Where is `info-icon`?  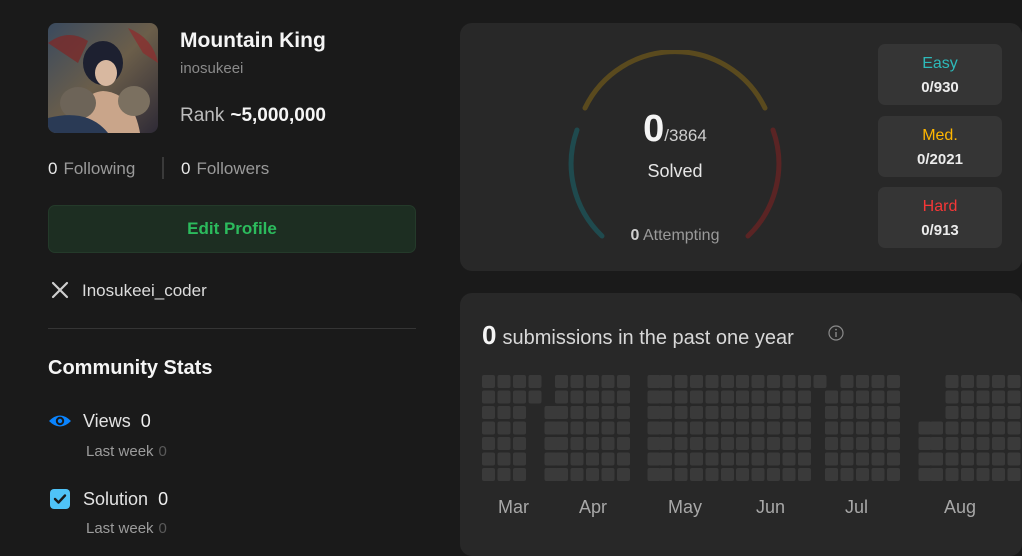
info-icon is located at coordinates (836, 333).